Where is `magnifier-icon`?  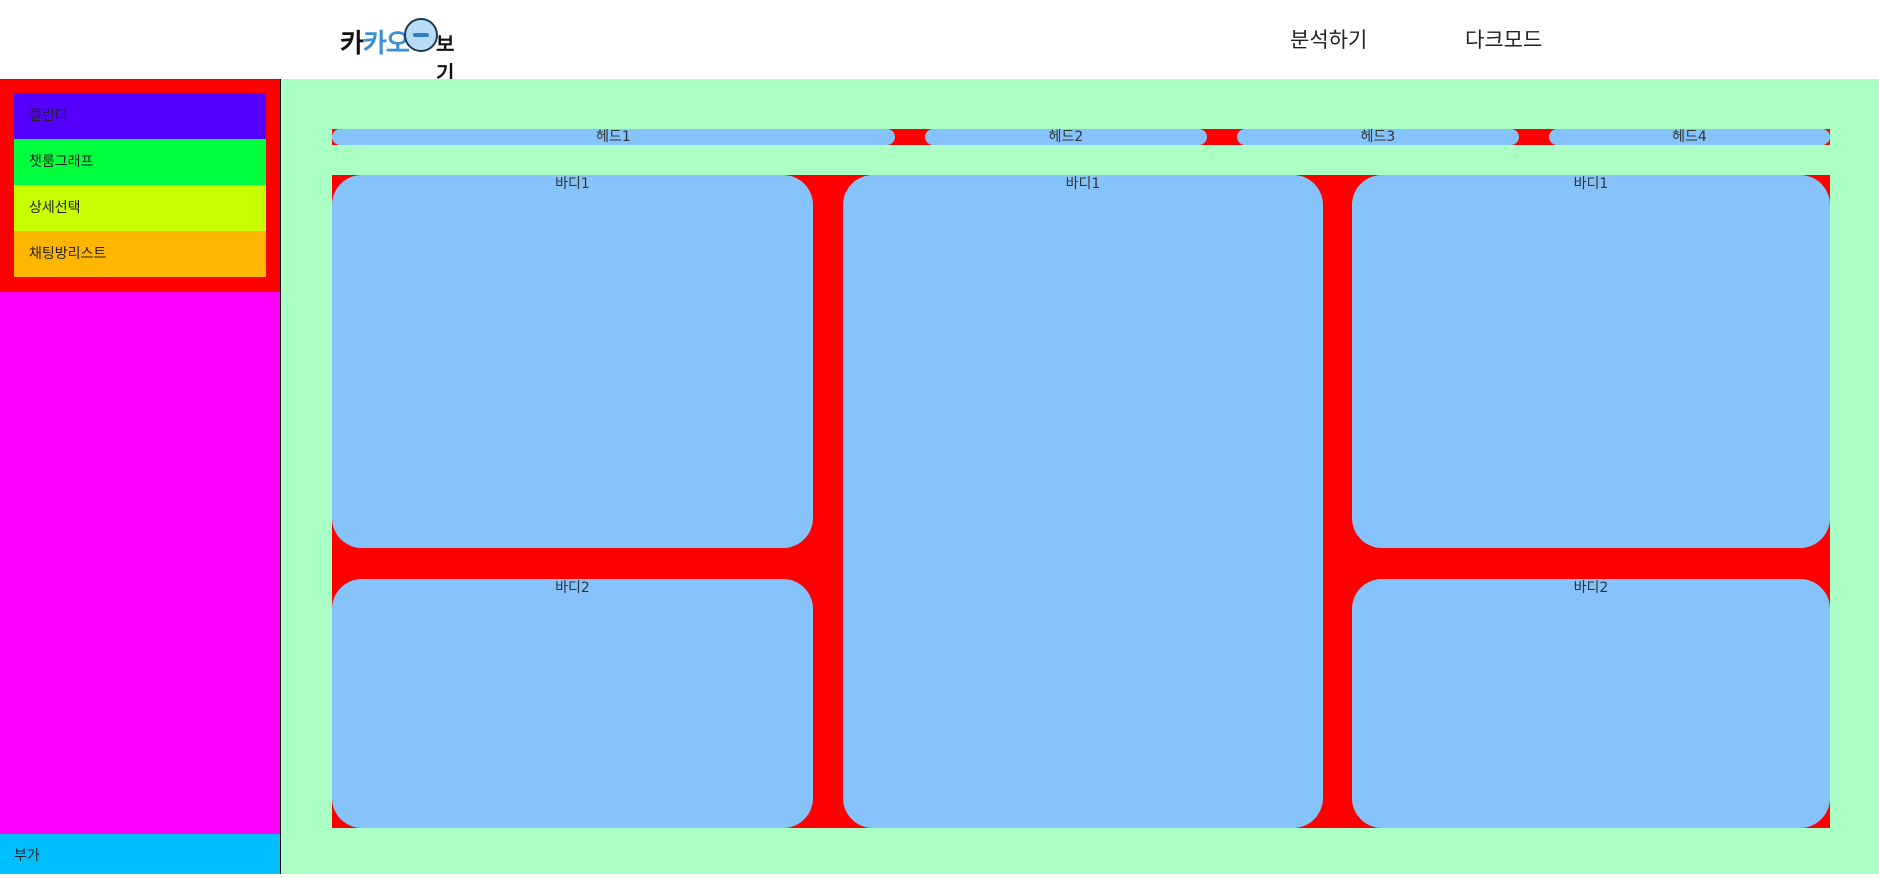 magnifier-icon is located at coordinates (421, 35).